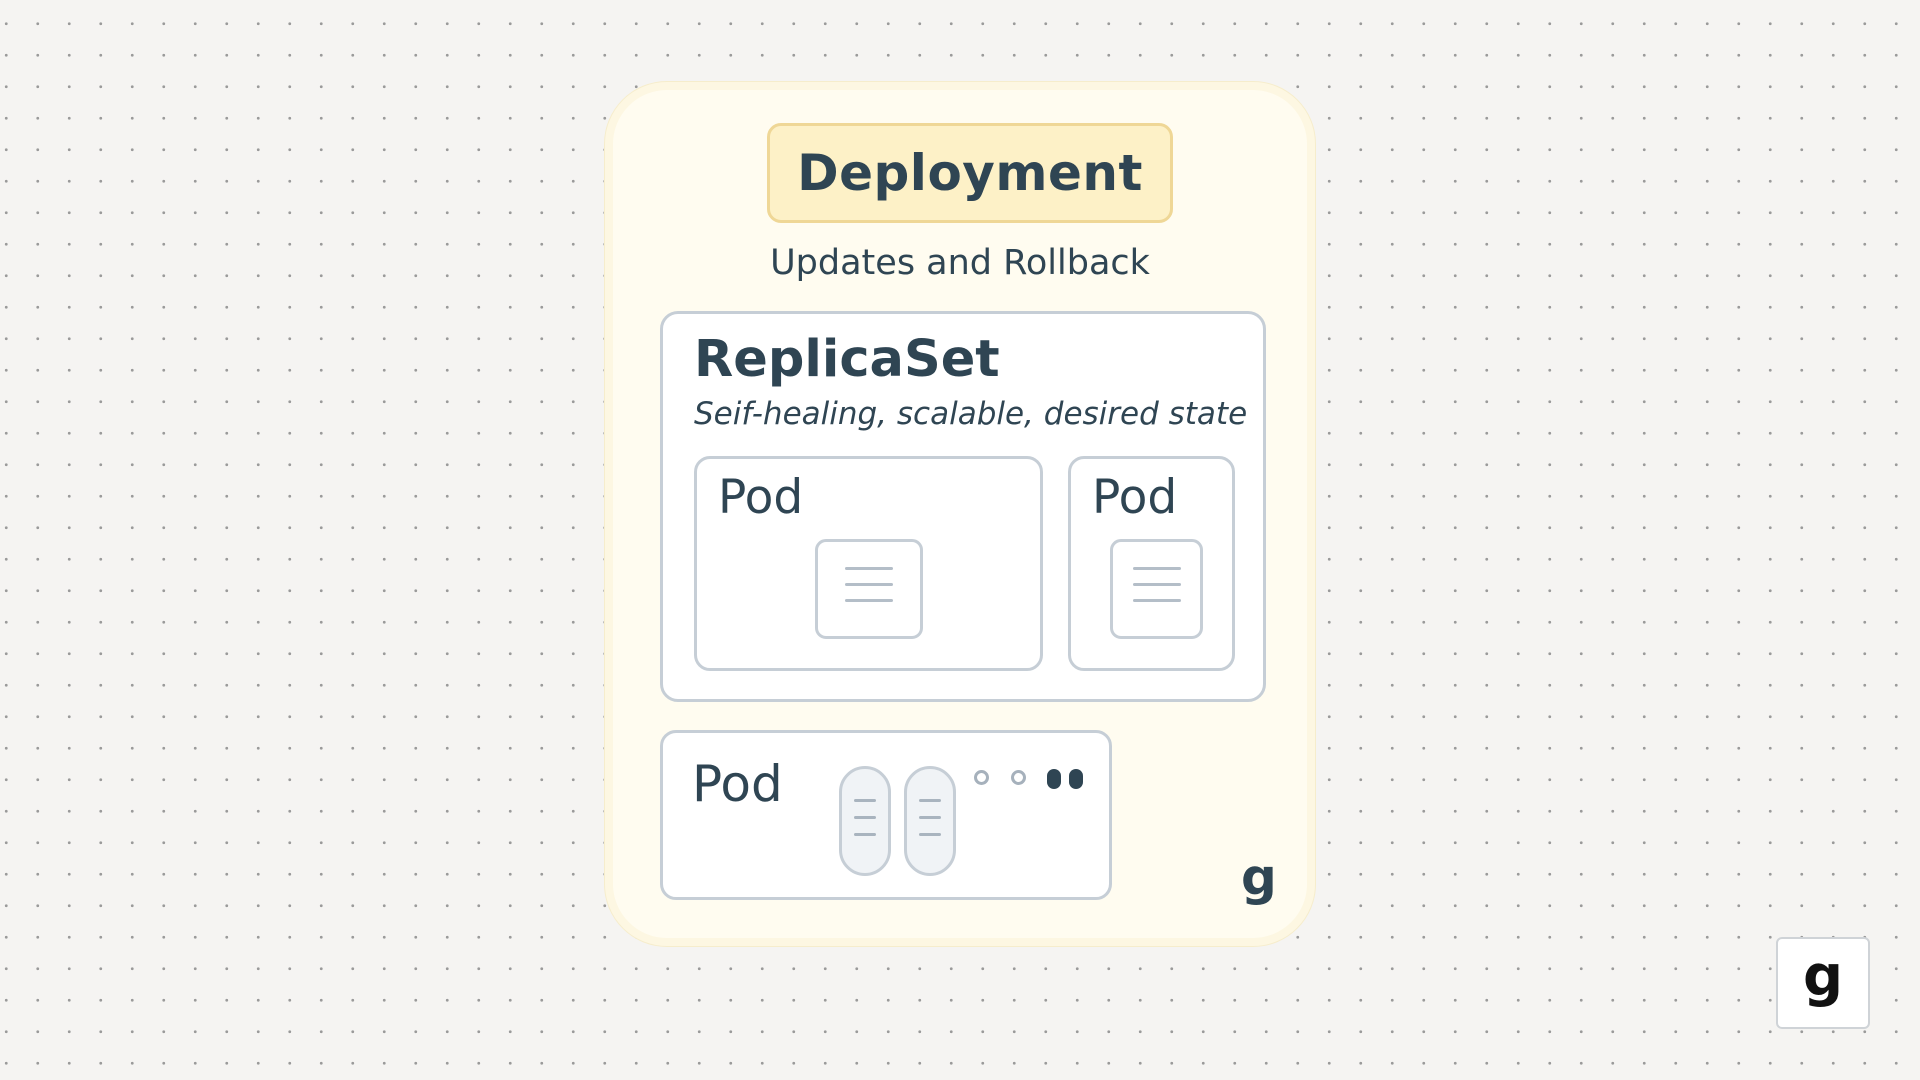 The image size is (1920, 1080). I want to click on corner-logo-button: g, so click(1823, 983).